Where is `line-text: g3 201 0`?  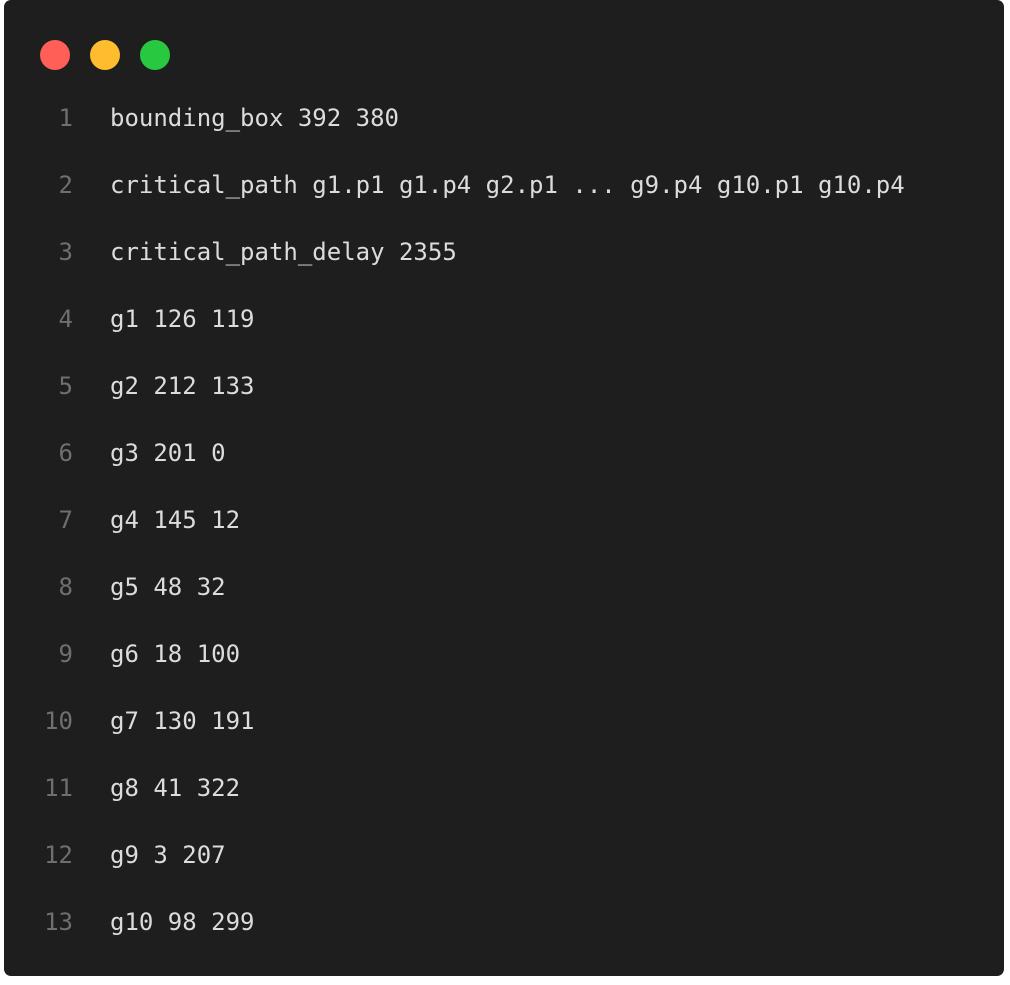 line-text: g3 201 0 is located at coordinates (168, 453).